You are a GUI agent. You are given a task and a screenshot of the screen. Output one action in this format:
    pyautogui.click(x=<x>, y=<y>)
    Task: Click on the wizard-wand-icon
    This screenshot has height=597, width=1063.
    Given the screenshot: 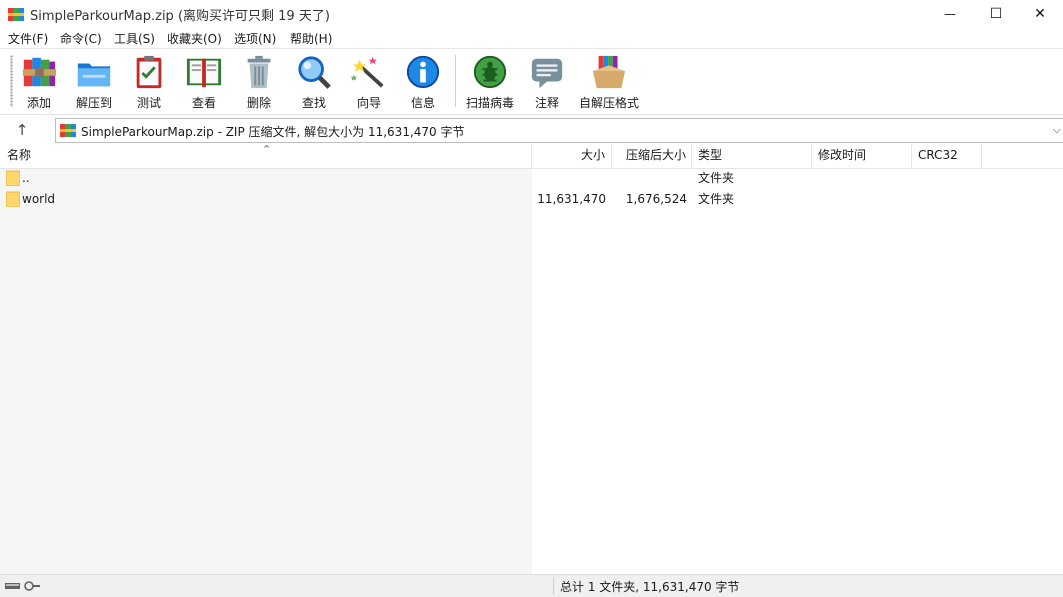 What is the action you would take?
    pyautogui.click(x=367, y=72)
    